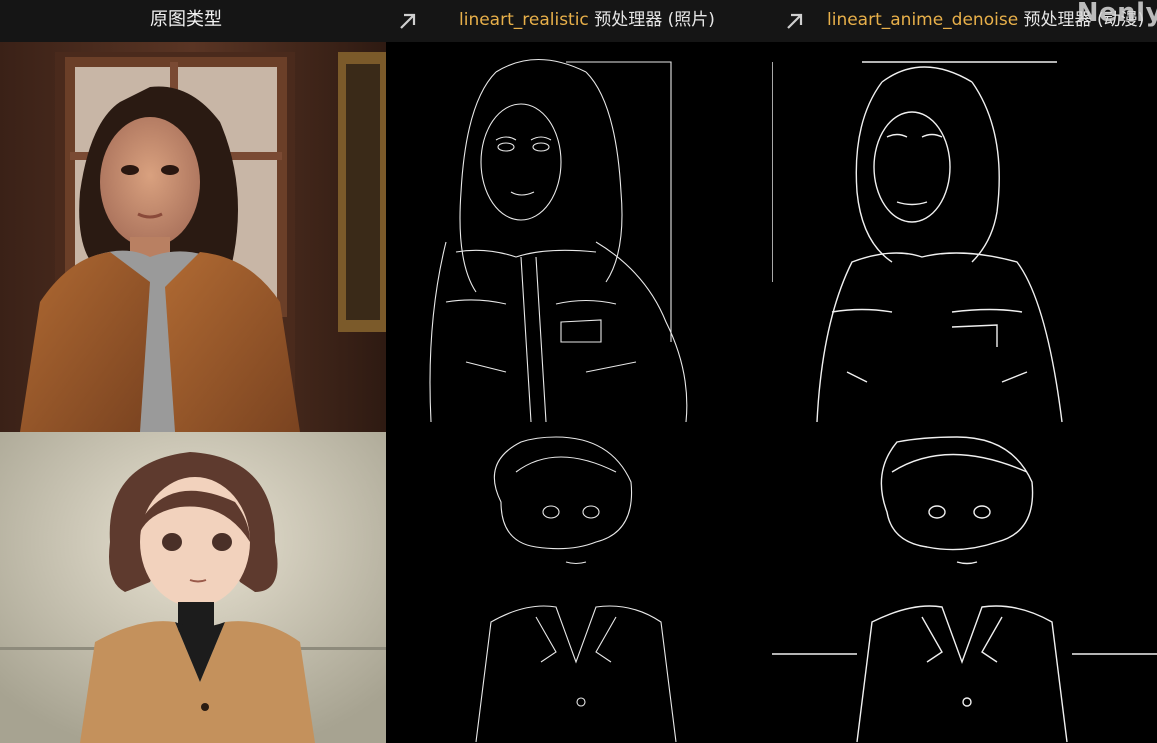 Image resolution: width=1157 pixels, height=743 pixels. I want to click on realistic-preprocessor-label: lineart_realistic 预处理器 (照片), so click(587, 20).